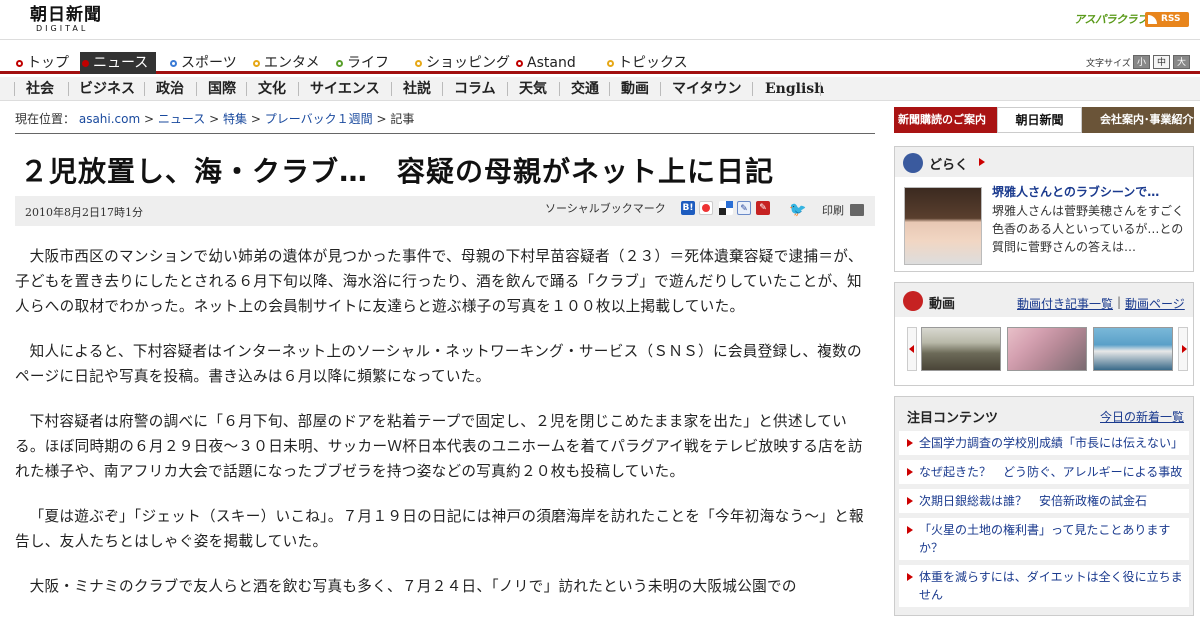 The width and height of the screenshot is (1200, 630). What do you see at coordinates (726, 208) in the screenshot?
I see `delicious-icon` at bounding box center [726, 208].